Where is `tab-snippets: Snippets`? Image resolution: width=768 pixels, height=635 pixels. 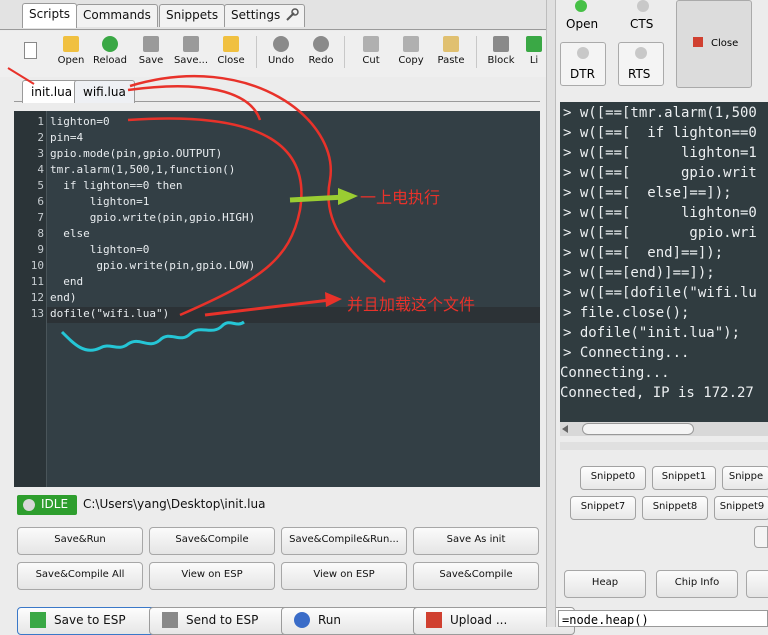
tab-snippets: Snippets is located at coordinates (192, 15).